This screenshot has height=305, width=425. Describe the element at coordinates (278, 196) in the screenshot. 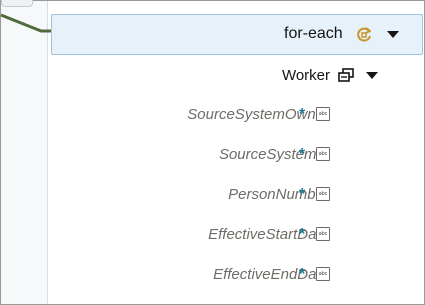

I see `field-person-number: PersonNumber` at that location.